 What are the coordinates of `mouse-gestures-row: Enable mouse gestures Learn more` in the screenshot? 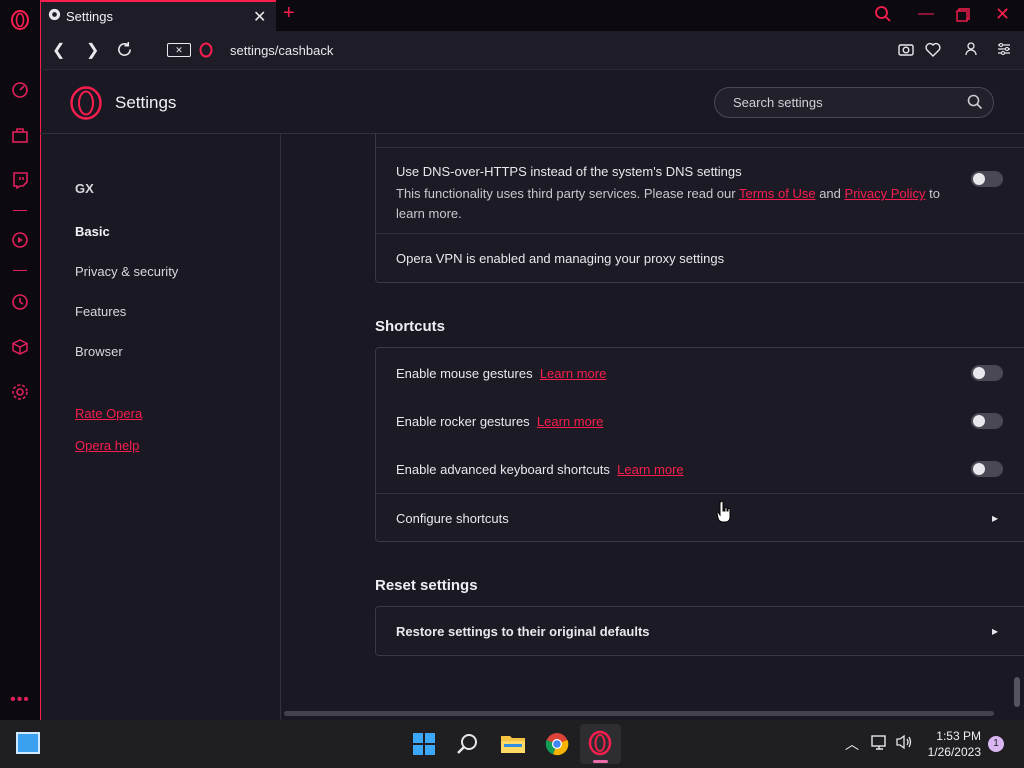 It's located at (501, 373).